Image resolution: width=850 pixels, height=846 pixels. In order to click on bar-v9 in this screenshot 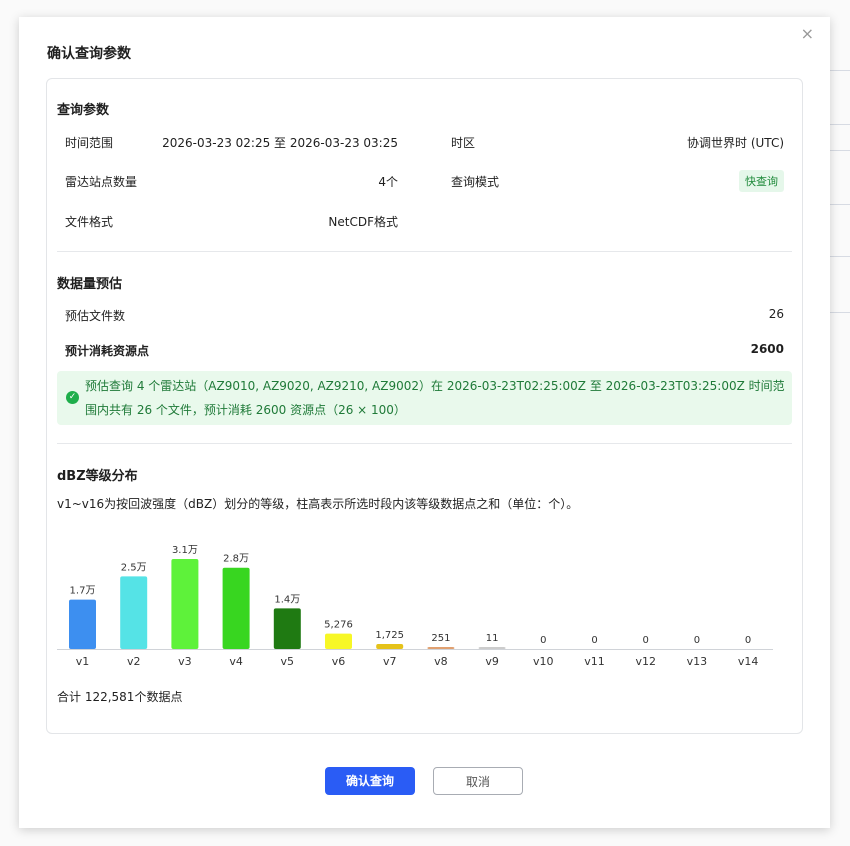, I will do `click(492, 648)`.